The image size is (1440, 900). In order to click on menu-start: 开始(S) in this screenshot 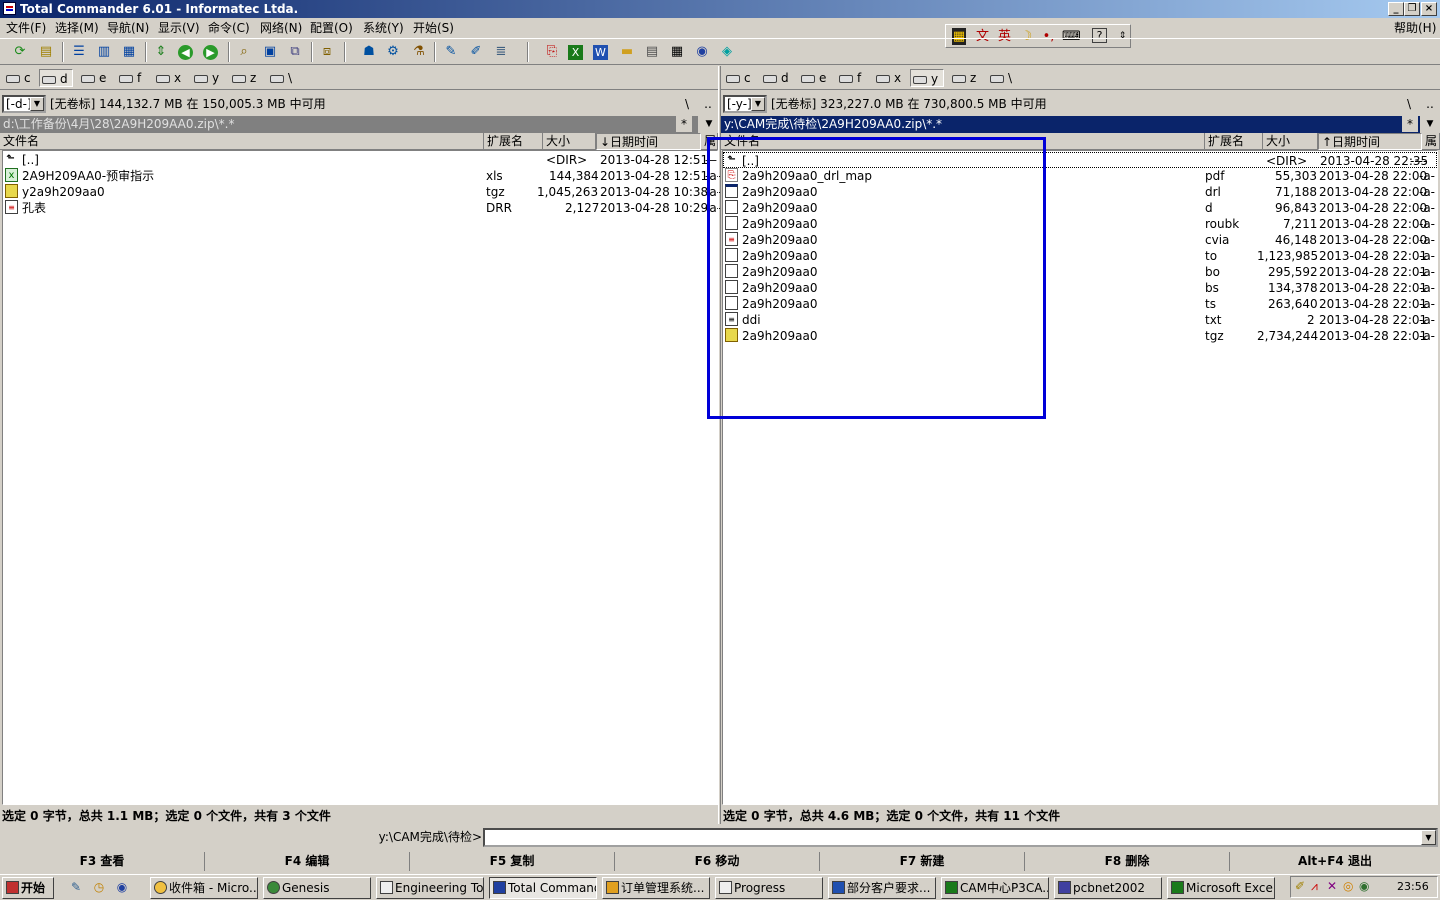, I will do `click(433, 28)`.